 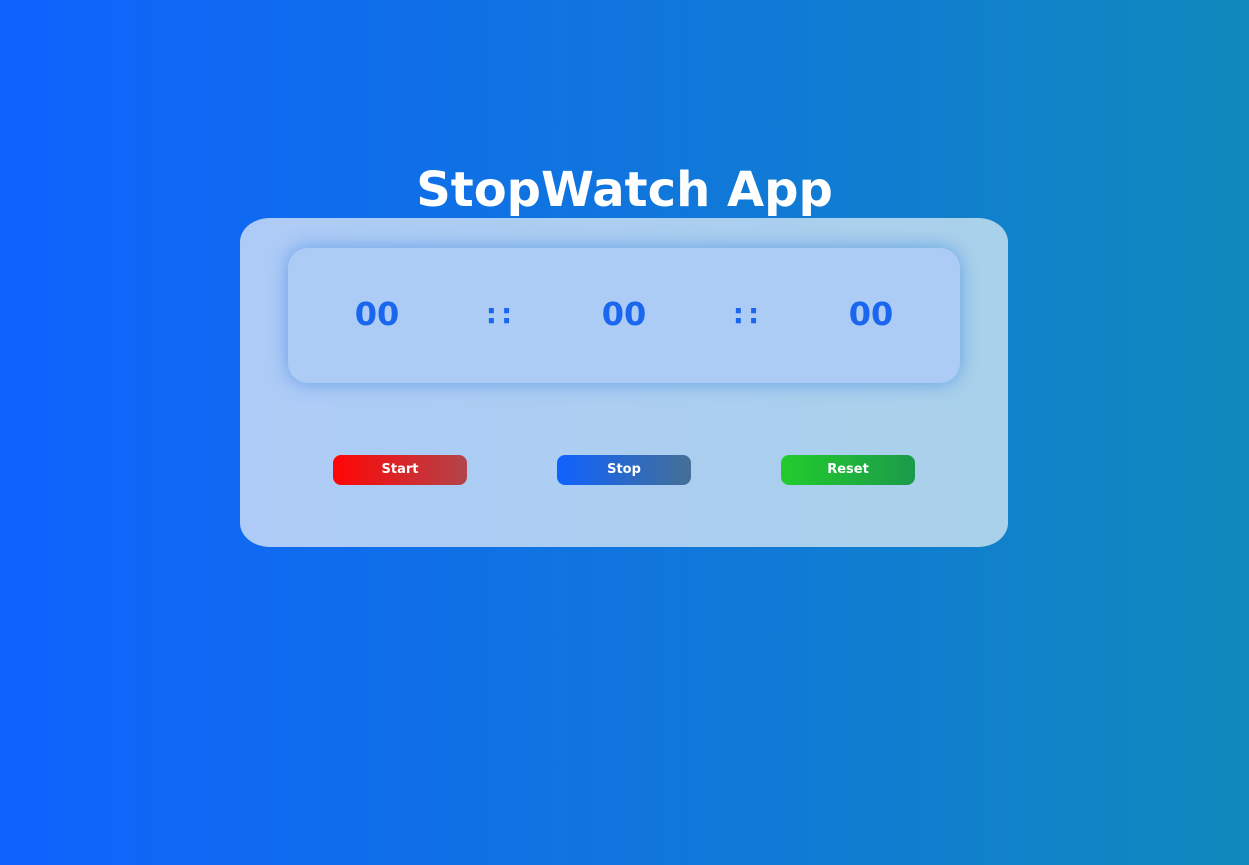 I want to click on minutes-value: 00, so click(x=624, y=314).